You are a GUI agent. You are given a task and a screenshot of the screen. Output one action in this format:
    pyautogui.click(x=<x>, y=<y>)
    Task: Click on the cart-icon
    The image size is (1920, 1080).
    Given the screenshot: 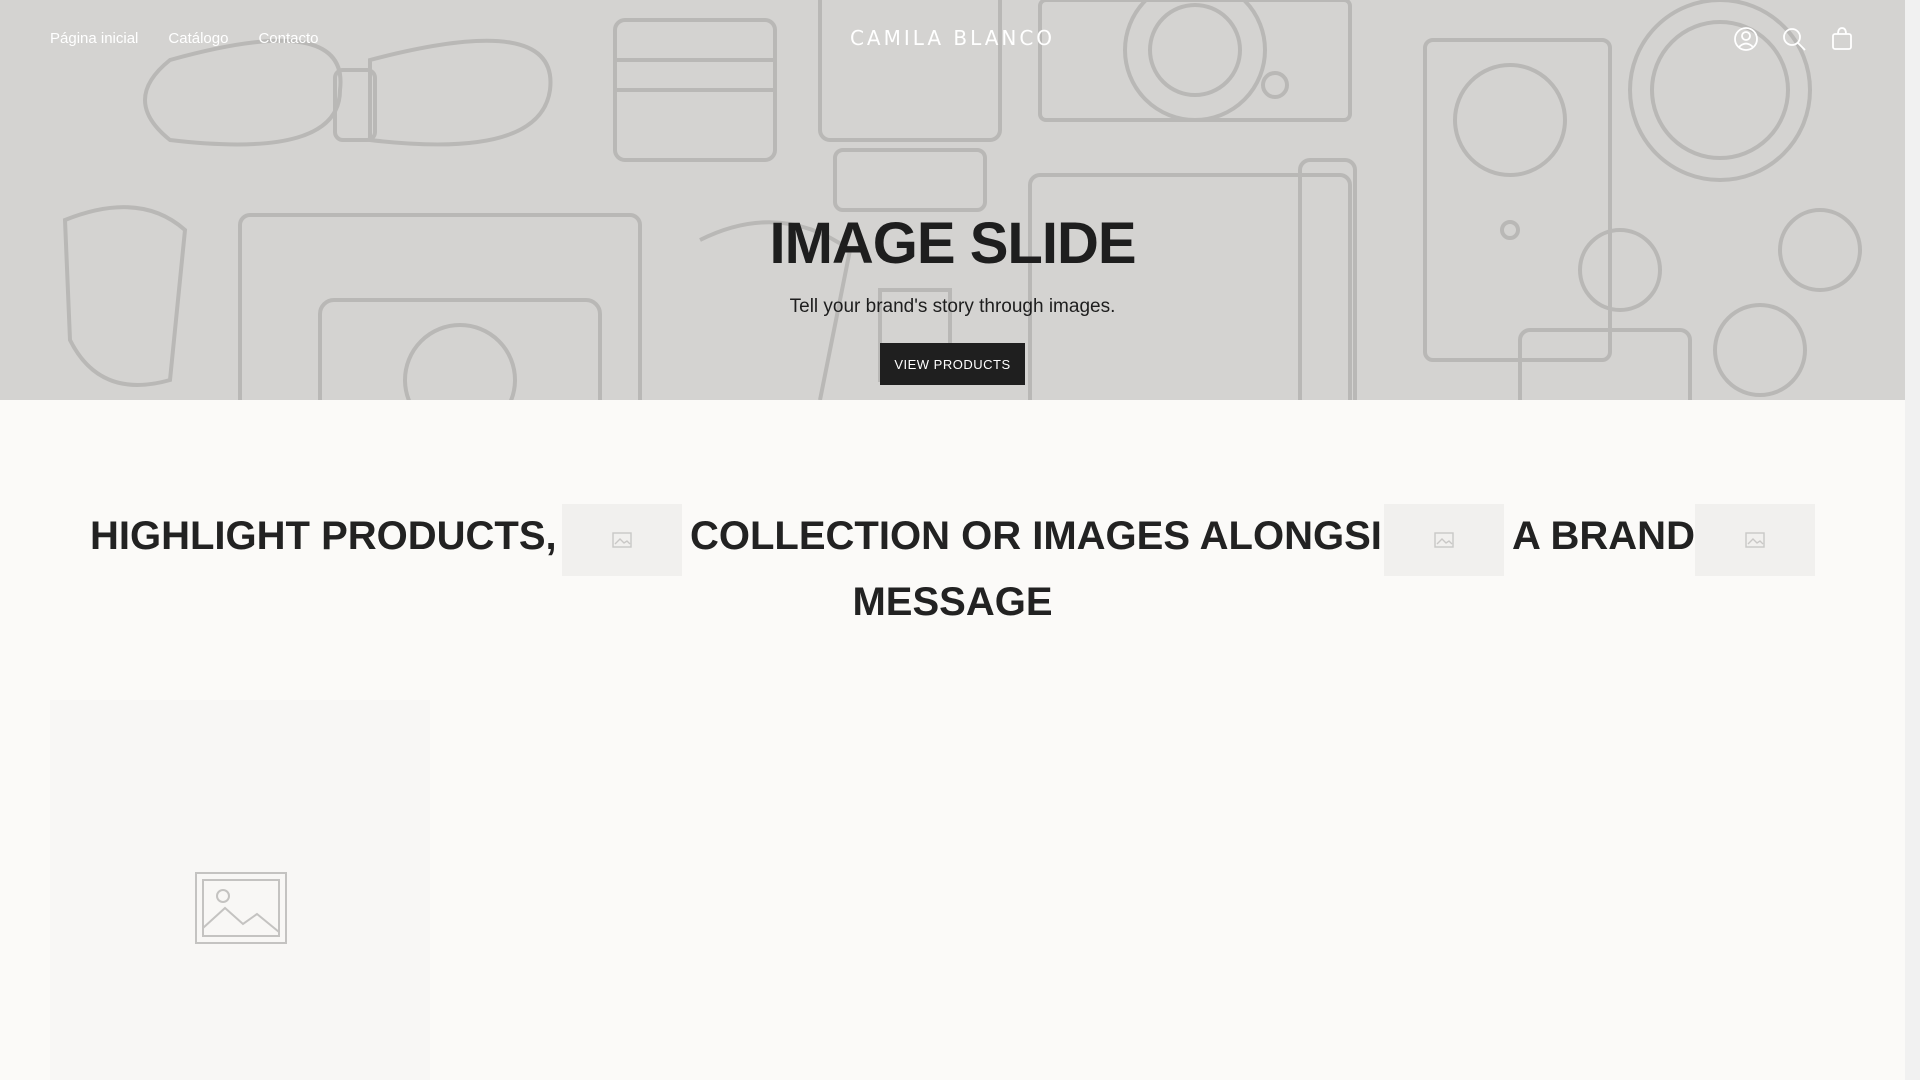 What is the action you would take?
    pyautogui.click(x=1842, y=39)
    